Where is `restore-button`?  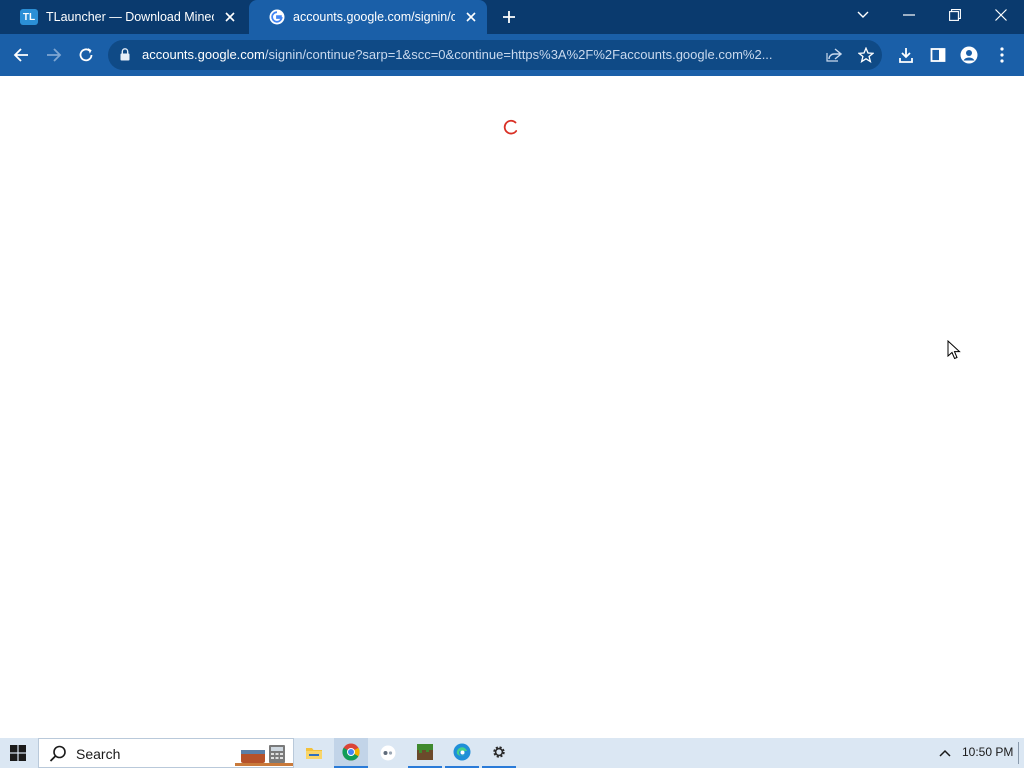
restore-button is located at coordinates (955, 15).